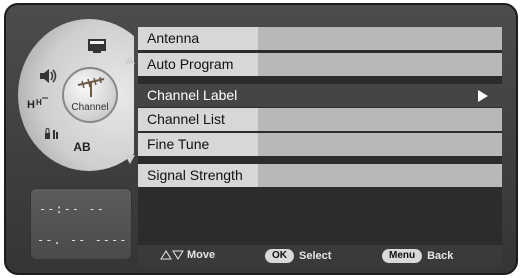  Describe the element at coordinates (198, 38) in the screenshot. I see `menu-item-label: Antenna` at that location.